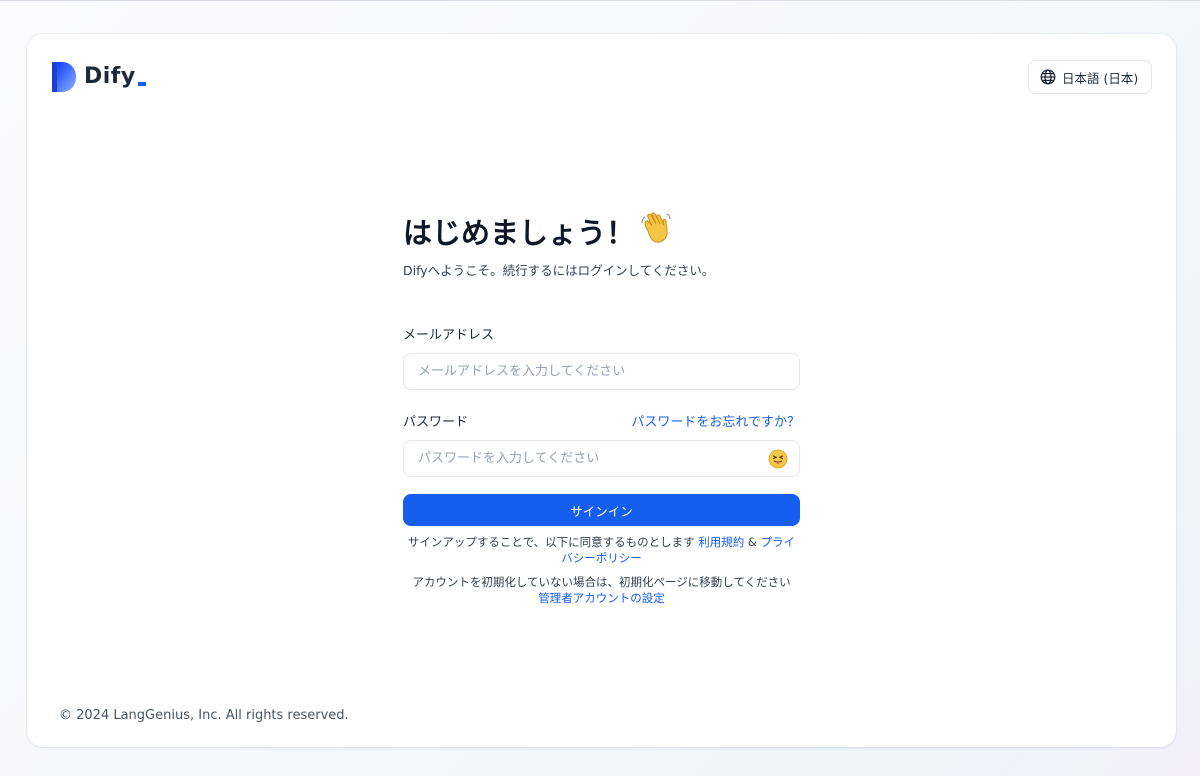 This screenshot has height=776, width=1200. Describe the element at coordinates (715, 420) in the screenshot. I see `forgot-password-link: パスワードをお忘れですか？` at that location.